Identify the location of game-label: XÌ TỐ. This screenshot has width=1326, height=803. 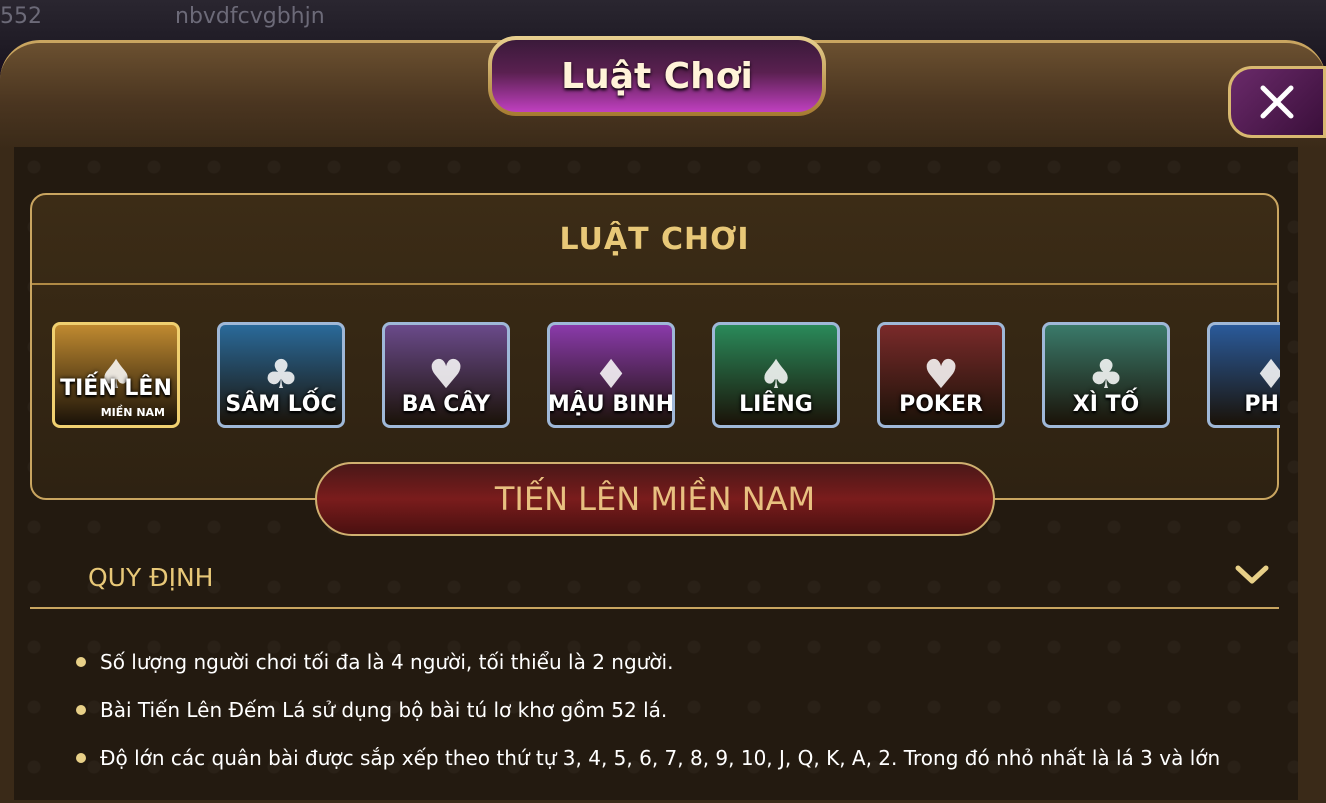
(1106, 404).